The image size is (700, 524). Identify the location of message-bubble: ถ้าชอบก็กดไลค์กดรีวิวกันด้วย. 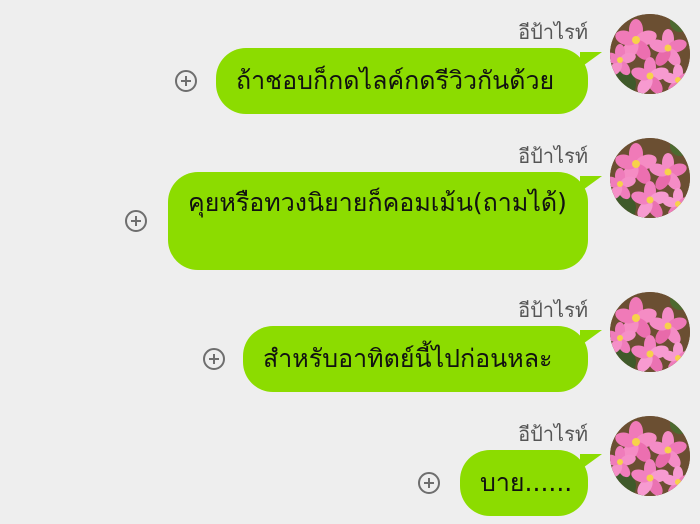
(409, 81).